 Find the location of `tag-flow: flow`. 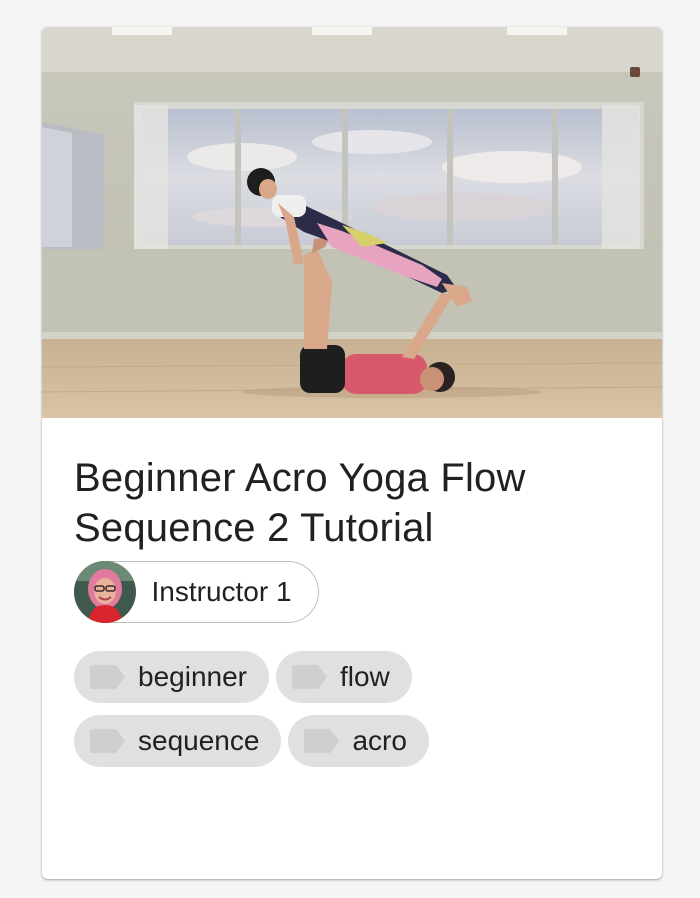

tag-flow: flow is located at coordinates (343, 677).